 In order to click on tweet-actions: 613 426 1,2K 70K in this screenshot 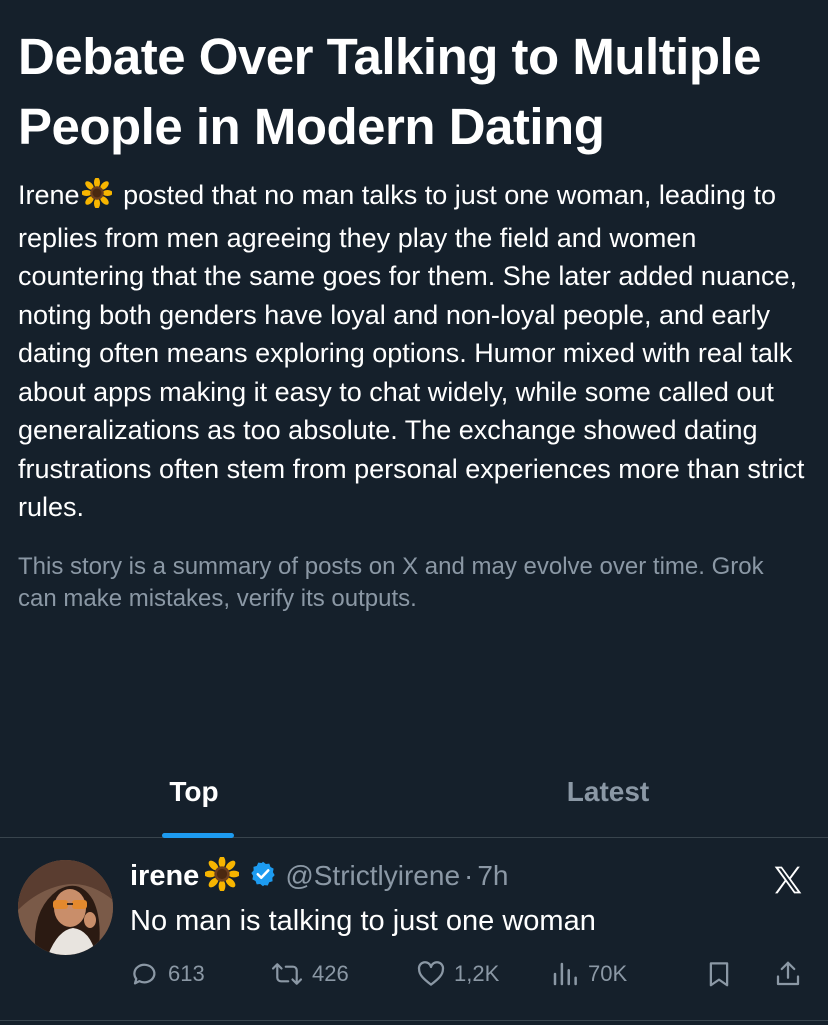, I will do `click(470, 974)`.